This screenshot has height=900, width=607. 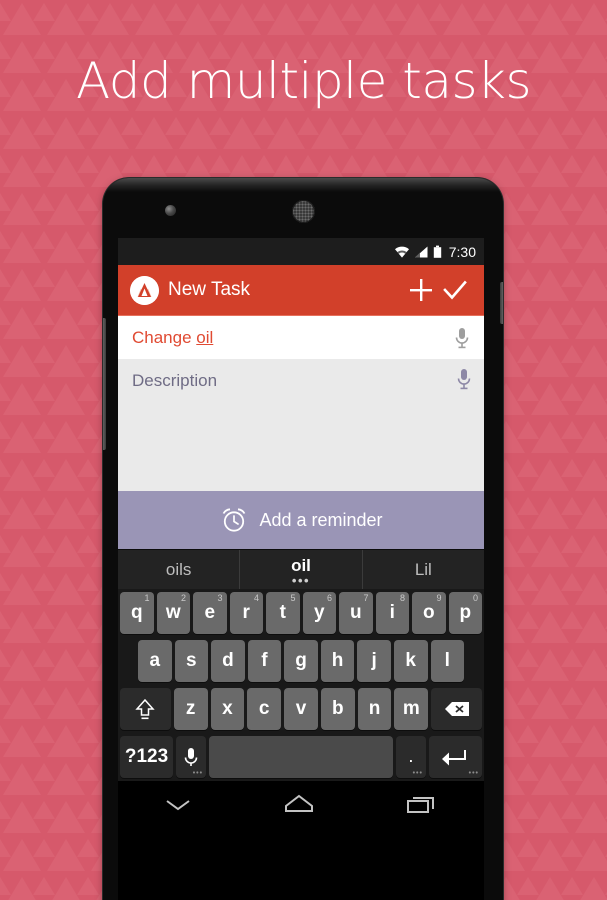 I want to click on backspace-key, so click(x=456, y=709).